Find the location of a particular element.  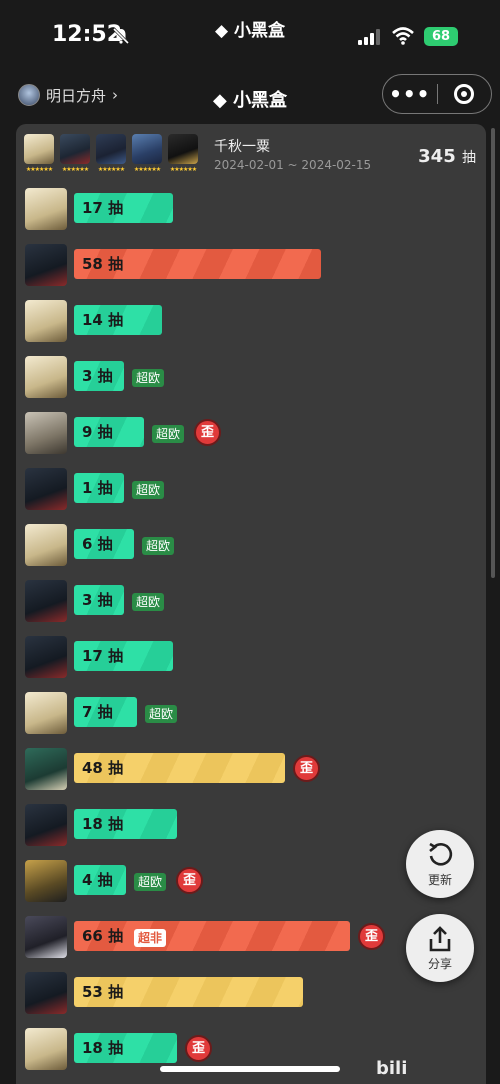

pull-record-row: 53 抽 is located at coordinates (251, 992).